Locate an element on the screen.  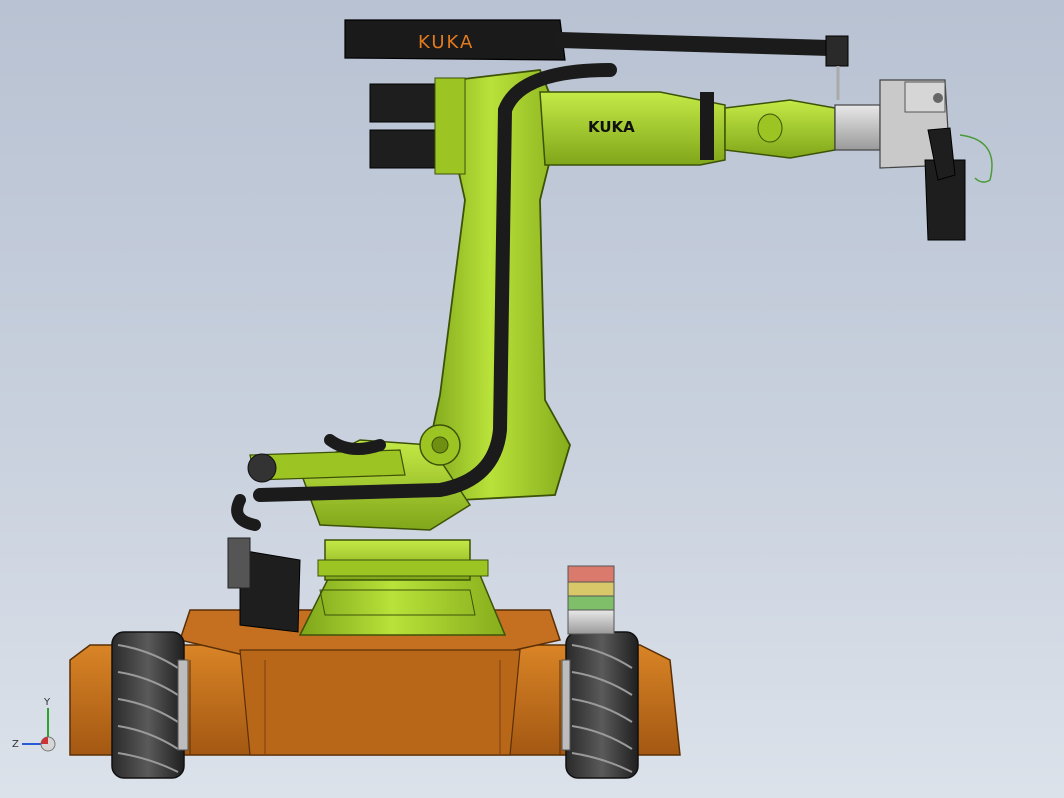
mecanum-wheel-right is located at coordinates (600, 705).